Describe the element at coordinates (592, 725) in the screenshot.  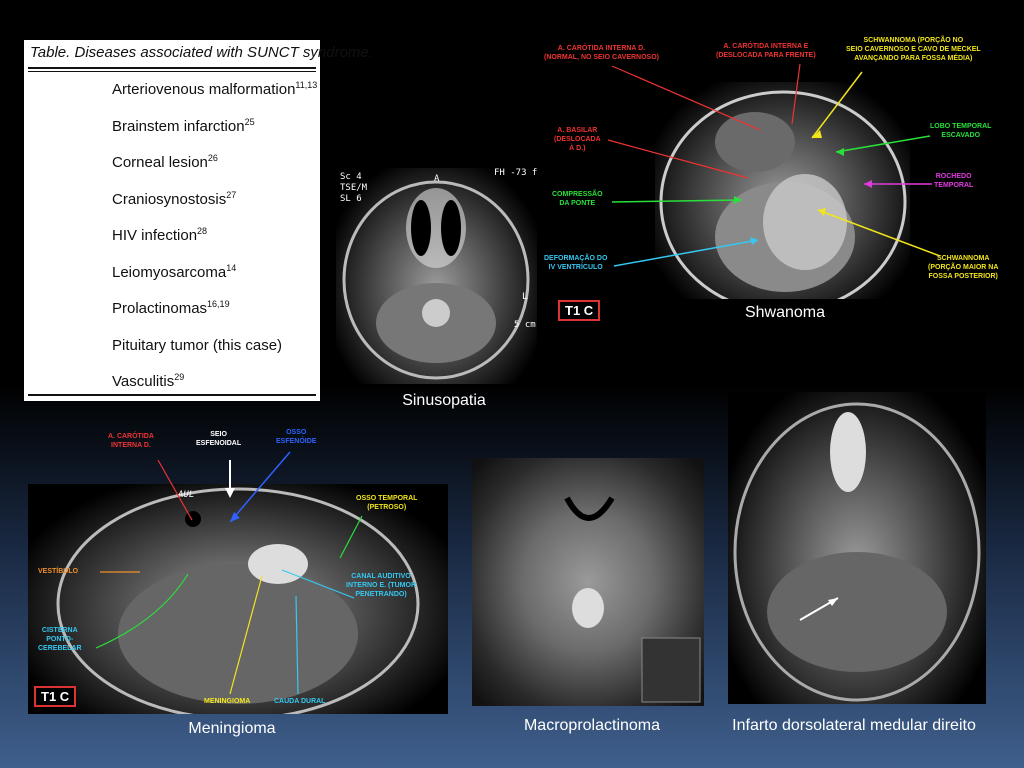
I see `macroprolactinoma-caption: Macroprolactinoma` at that location.